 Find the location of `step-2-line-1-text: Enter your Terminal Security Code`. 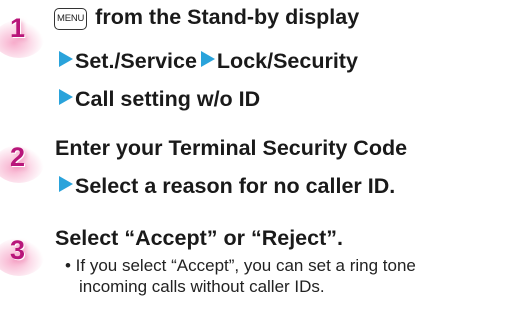

step-2-line-1-text: Enter your Terminal Security Code is located at coordinates (231, 148).